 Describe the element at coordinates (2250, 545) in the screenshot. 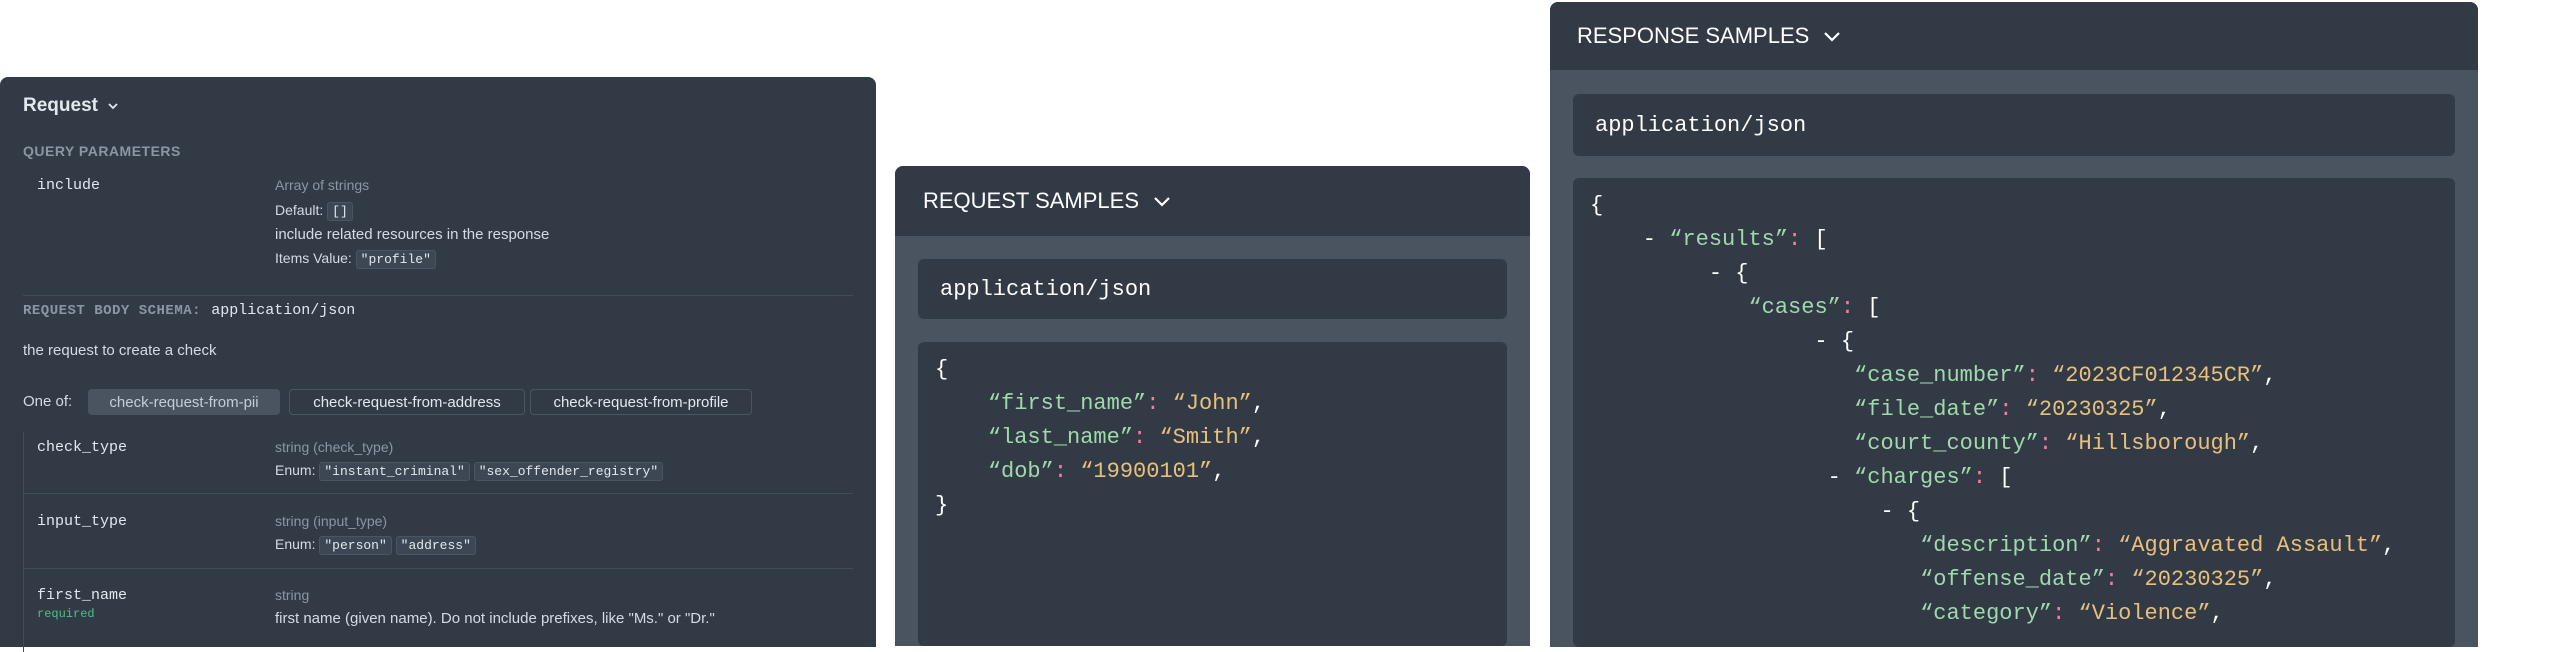

I see `code-token: “Aggravated Assault”` at that location.